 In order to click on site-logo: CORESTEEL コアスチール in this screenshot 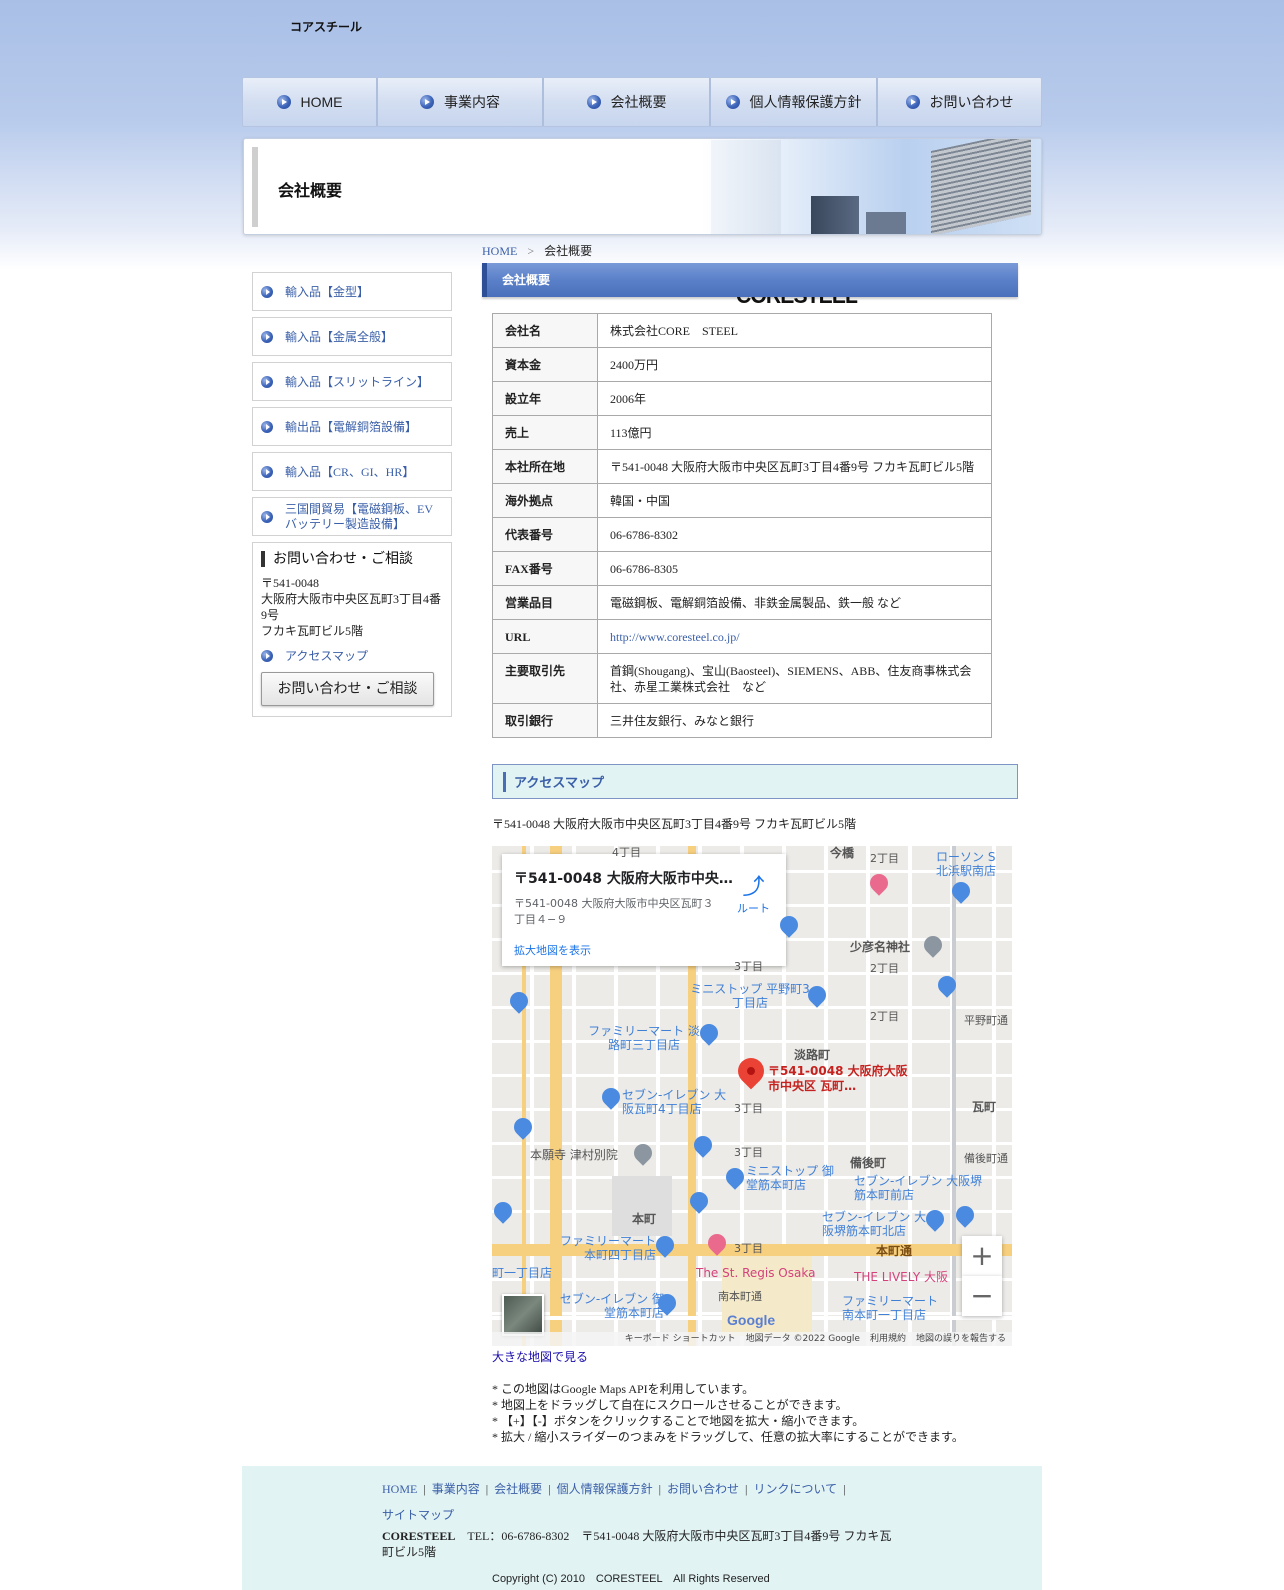, I will do `click(556, 163)`.